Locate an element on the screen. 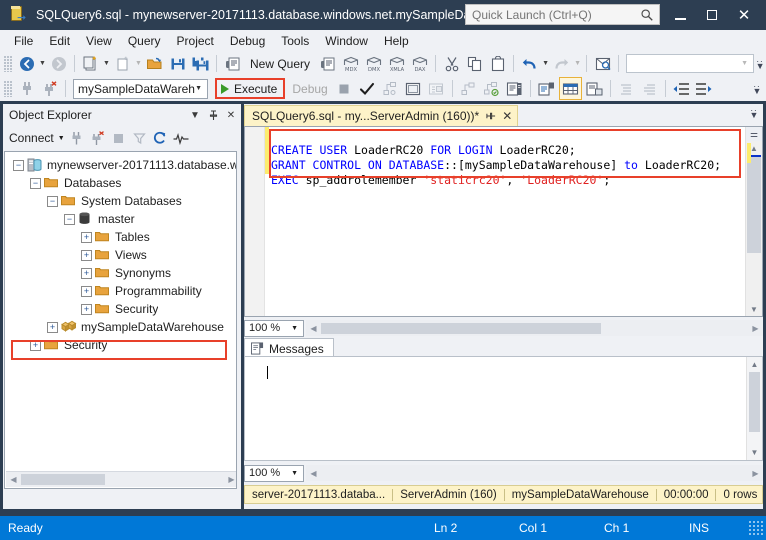  editor-zoom-selector: 100 % ▼ is located at coordinates (274, 328).